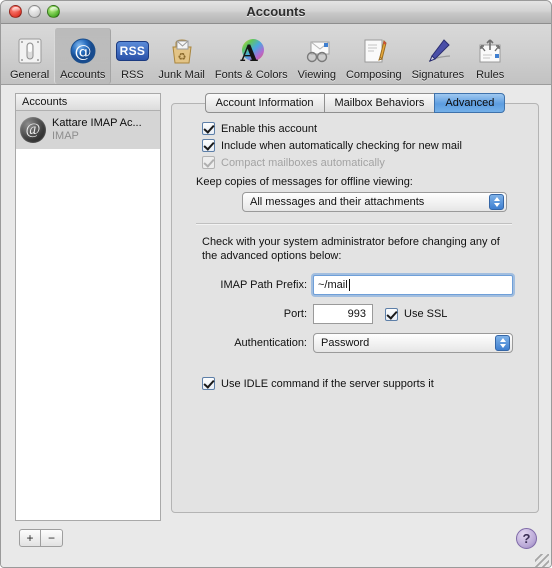 Image resolution: width=552 pixels, height=568 pixels. I want to click on idle-command-checkbox, so click(208, 383).